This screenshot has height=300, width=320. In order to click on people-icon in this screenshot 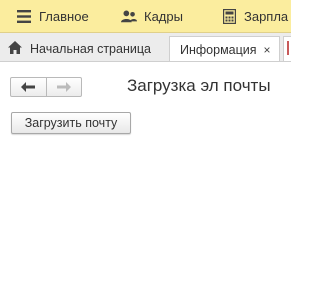, I will do `click(129, 17)`.